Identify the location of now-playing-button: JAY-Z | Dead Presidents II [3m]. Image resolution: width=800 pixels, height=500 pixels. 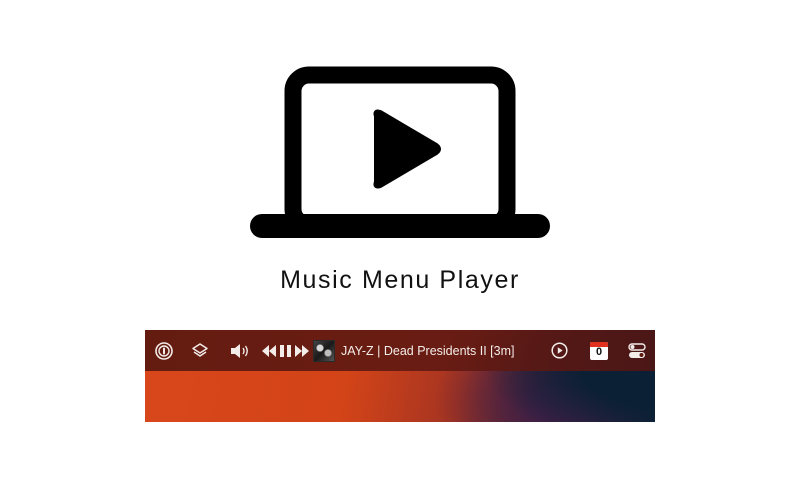
(436, 350).